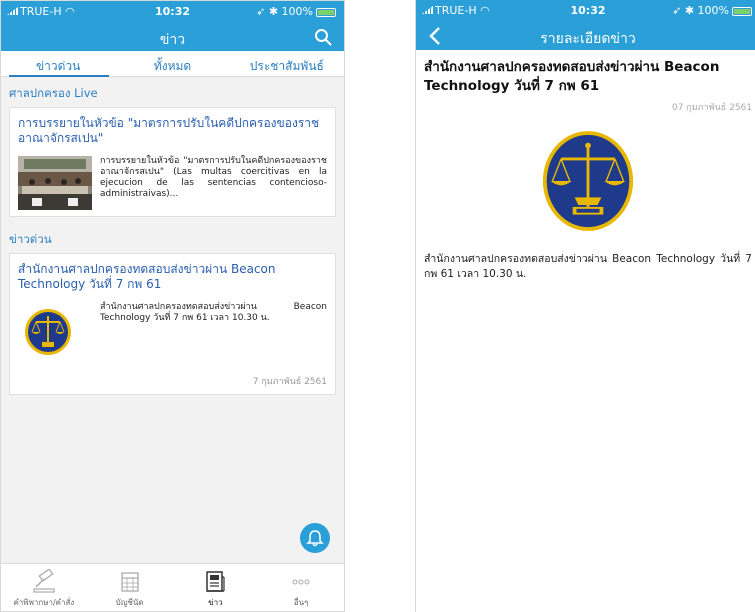 Image resolution: width=755 pixels, height=612 pixels. What do you see at coordinates (129, 602) in the screenshot?
I see `tabbar-label: บัญชีนัด` at bounding box center [129, 602].